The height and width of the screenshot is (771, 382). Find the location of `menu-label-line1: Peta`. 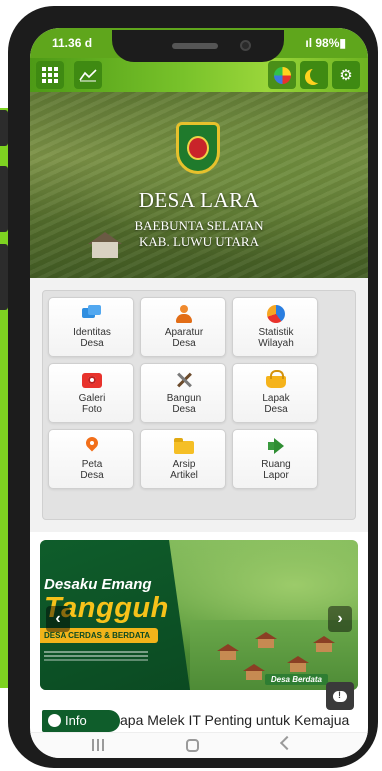

menu-label-line1: Peta is located at coordinates (92, 464).